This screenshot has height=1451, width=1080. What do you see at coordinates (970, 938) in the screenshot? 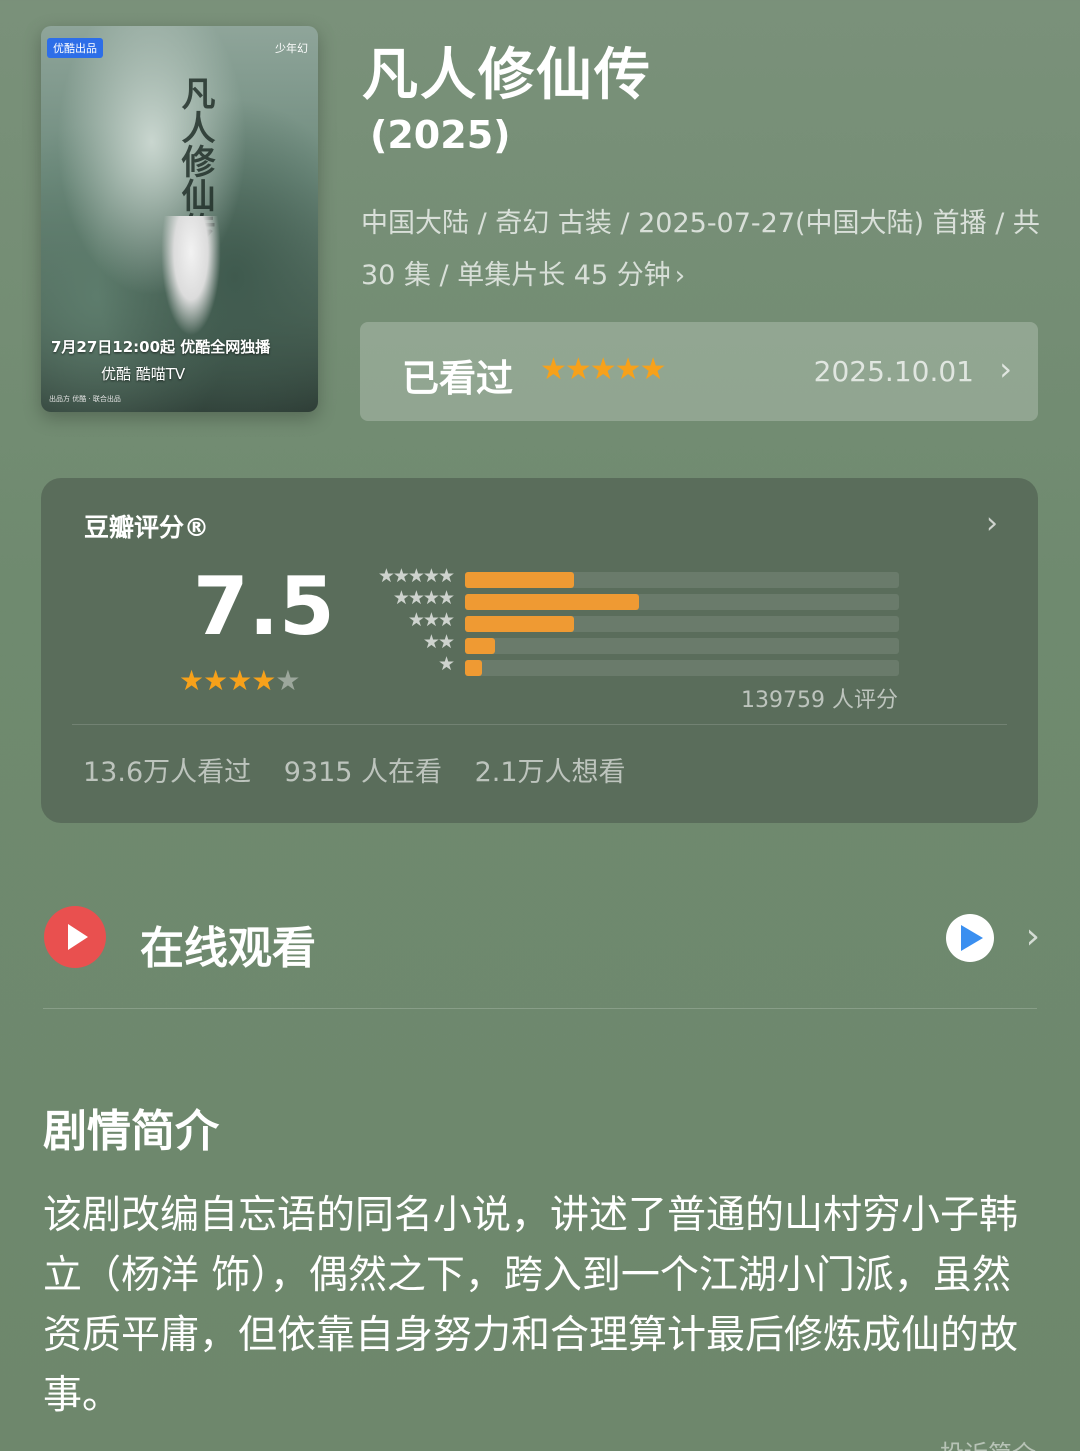
I see `youku-logo-icon` at bounding box center [970, 938].